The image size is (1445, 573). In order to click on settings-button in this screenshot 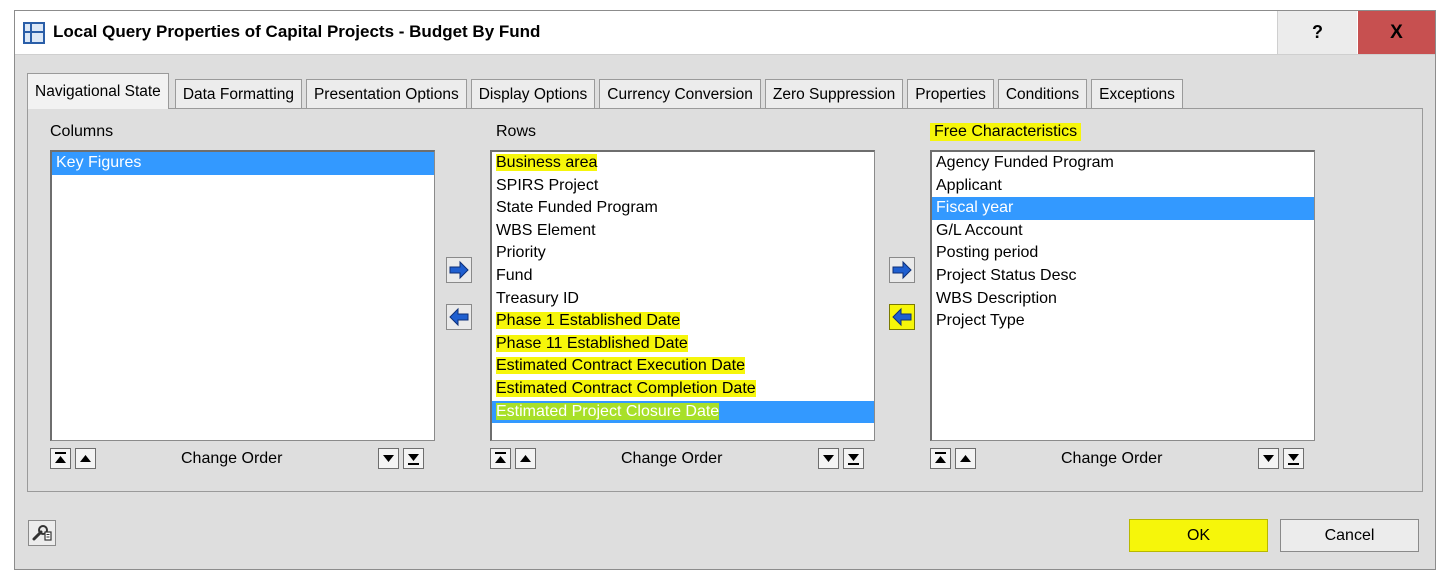, I will do `click(42, 533)`.